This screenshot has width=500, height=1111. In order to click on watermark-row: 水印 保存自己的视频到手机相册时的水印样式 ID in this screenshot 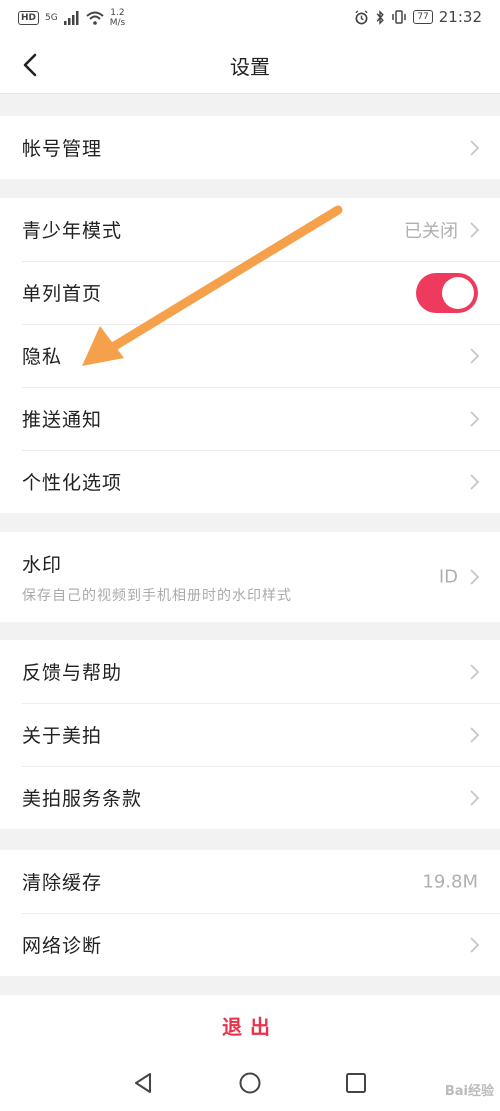, I will do `click(250, 577)`.